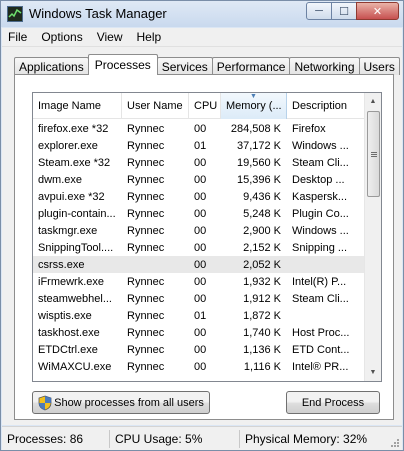 This screenshot has height=451, width=404. What do you see at coordinates (326, 106) in the screenshot?
I see `column-description: Description` at bounding box center [326, 106].